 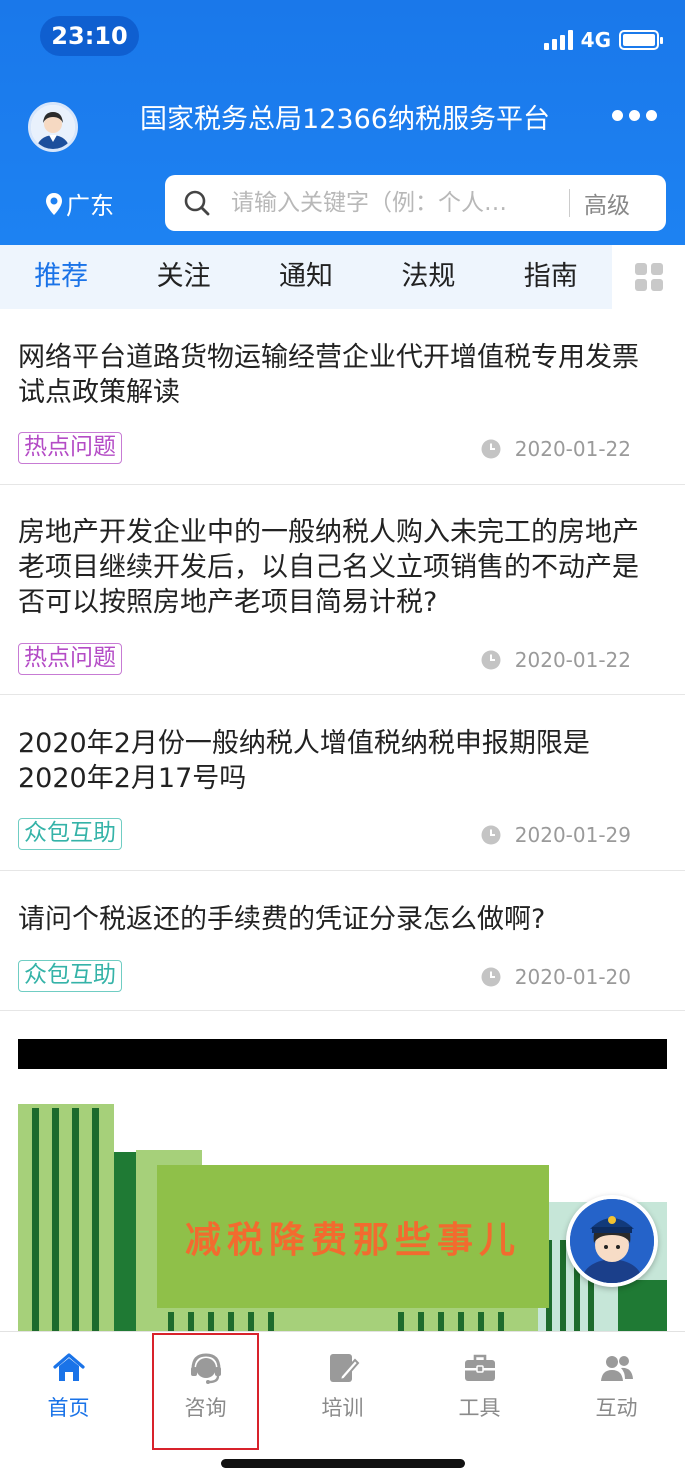 I want to click on article-date: 2020-01-20, so click(x=556, y=977).